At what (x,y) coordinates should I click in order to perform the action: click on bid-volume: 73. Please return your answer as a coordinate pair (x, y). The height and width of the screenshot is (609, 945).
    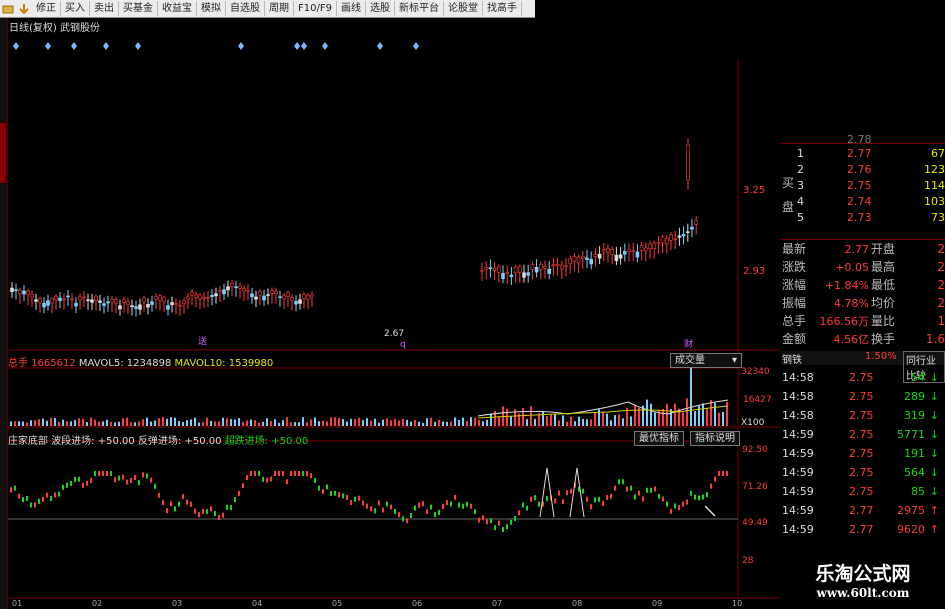
    Looking at the image, I should click on (938, 217).